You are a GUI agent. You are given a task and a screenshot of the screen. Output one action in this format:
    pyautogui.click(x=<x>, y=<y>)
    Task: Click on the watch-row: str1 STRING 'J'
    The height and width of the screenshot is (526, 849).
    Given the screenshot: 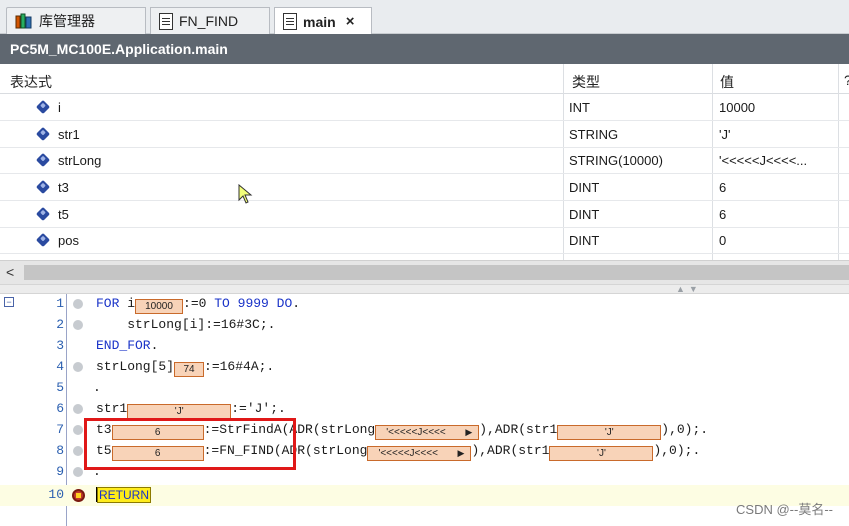 What is the action you would take?
    pyautogui.click(x=424, y=135)
    